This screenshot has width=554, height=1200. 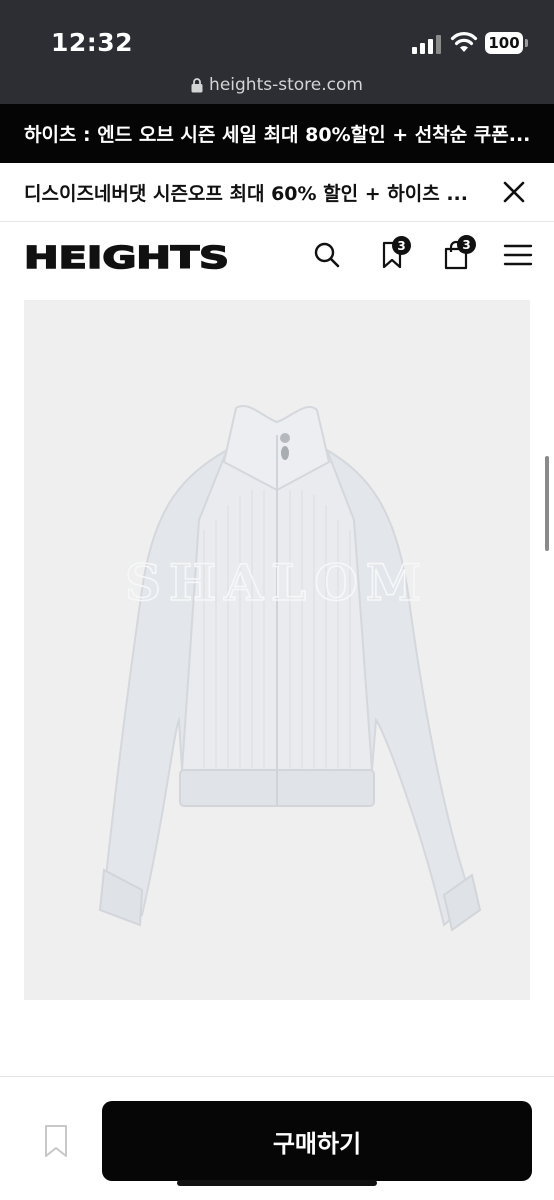 What do you see at coordinates (277, 1076) in the screenshot?
I see `bottom-divider` at bounding box center [277, 1076].